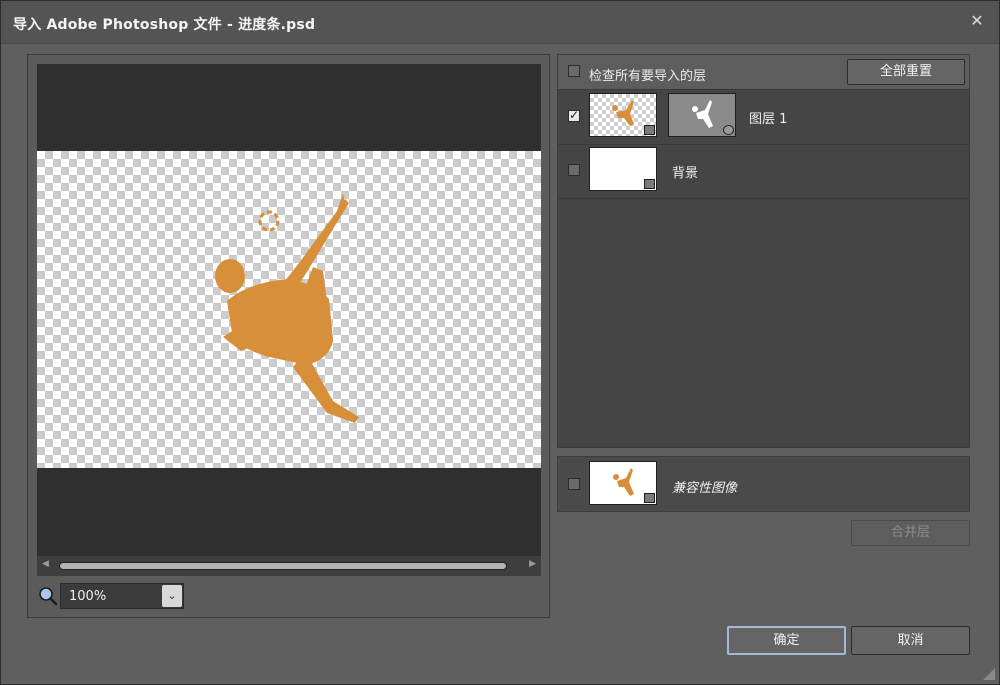 Image resolution: width=1000 pixels, height=685 pixels. Describe the element at coordinates (989, 674) in the screenshot. I see `resize-grip-icon` at that location.